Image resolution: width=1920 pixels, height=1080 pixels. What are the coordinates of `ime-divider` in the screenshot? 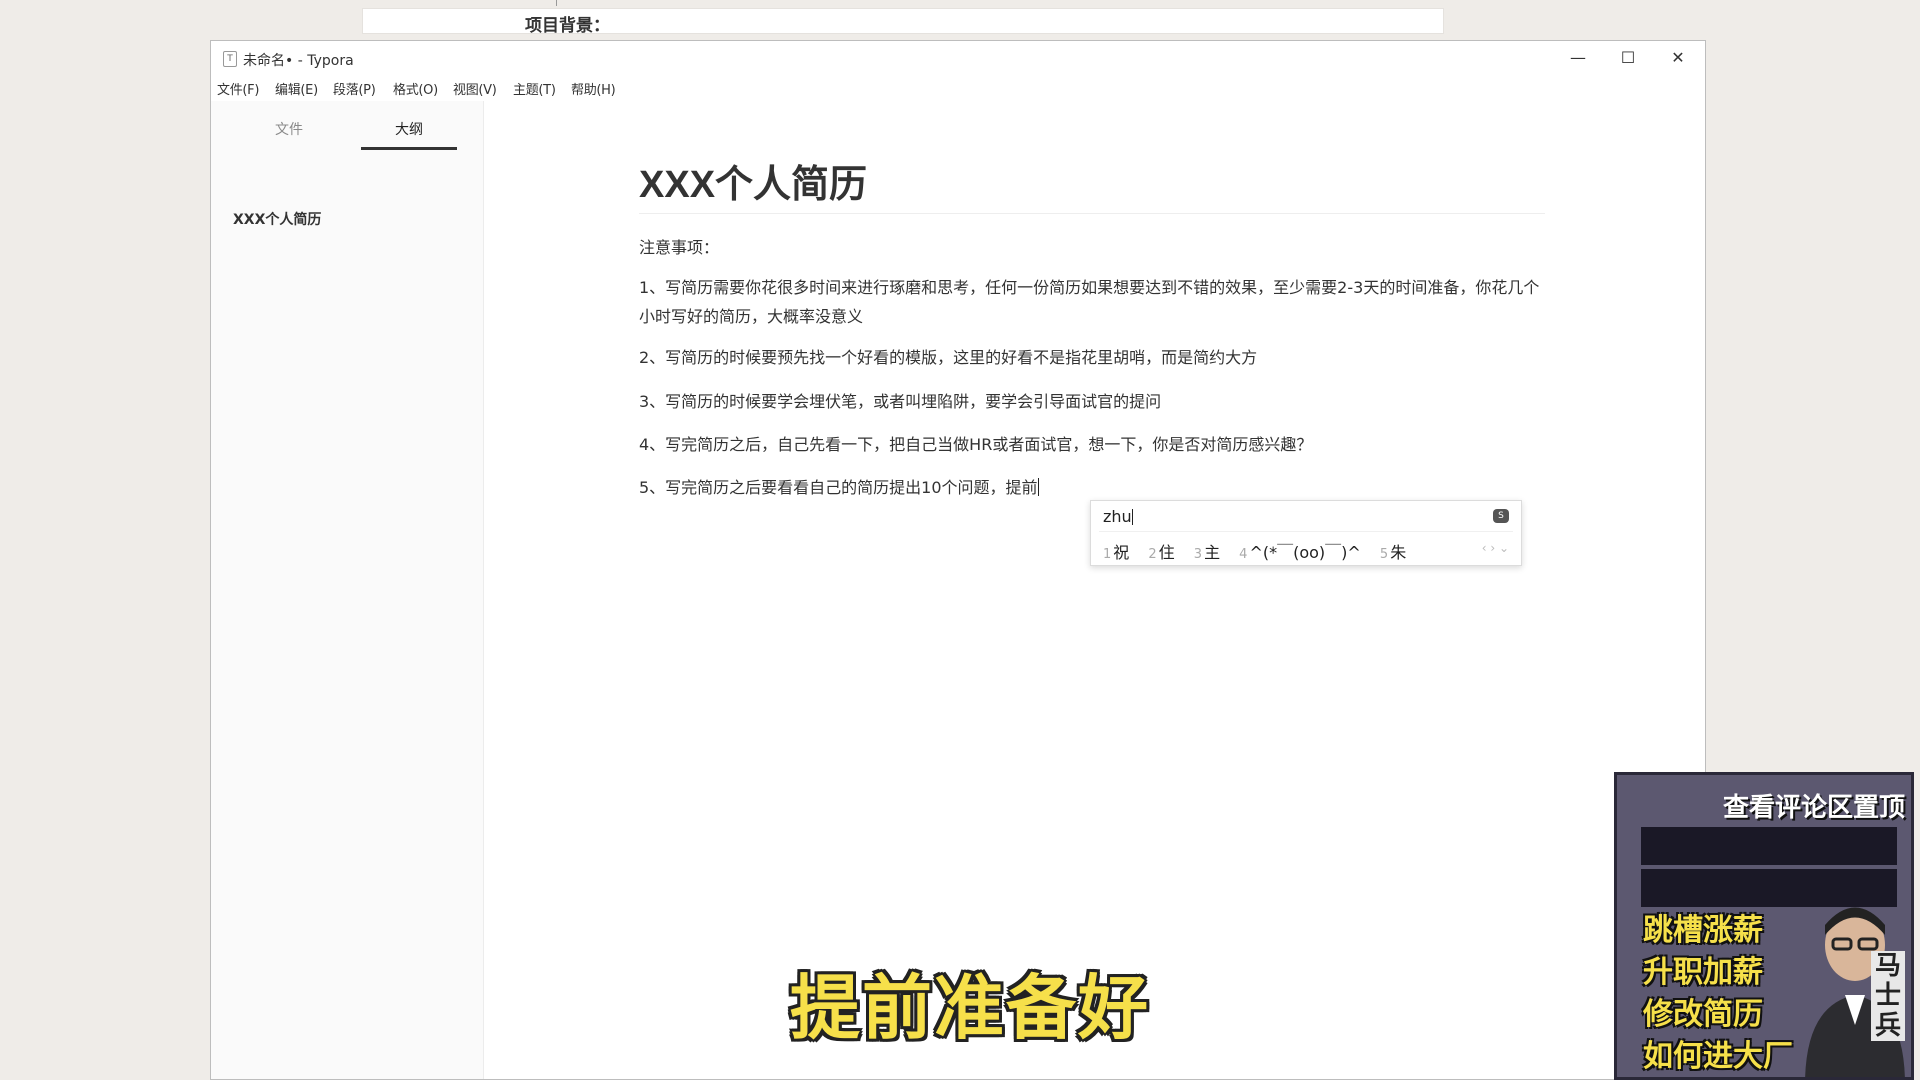 It's located at (1306, 531).